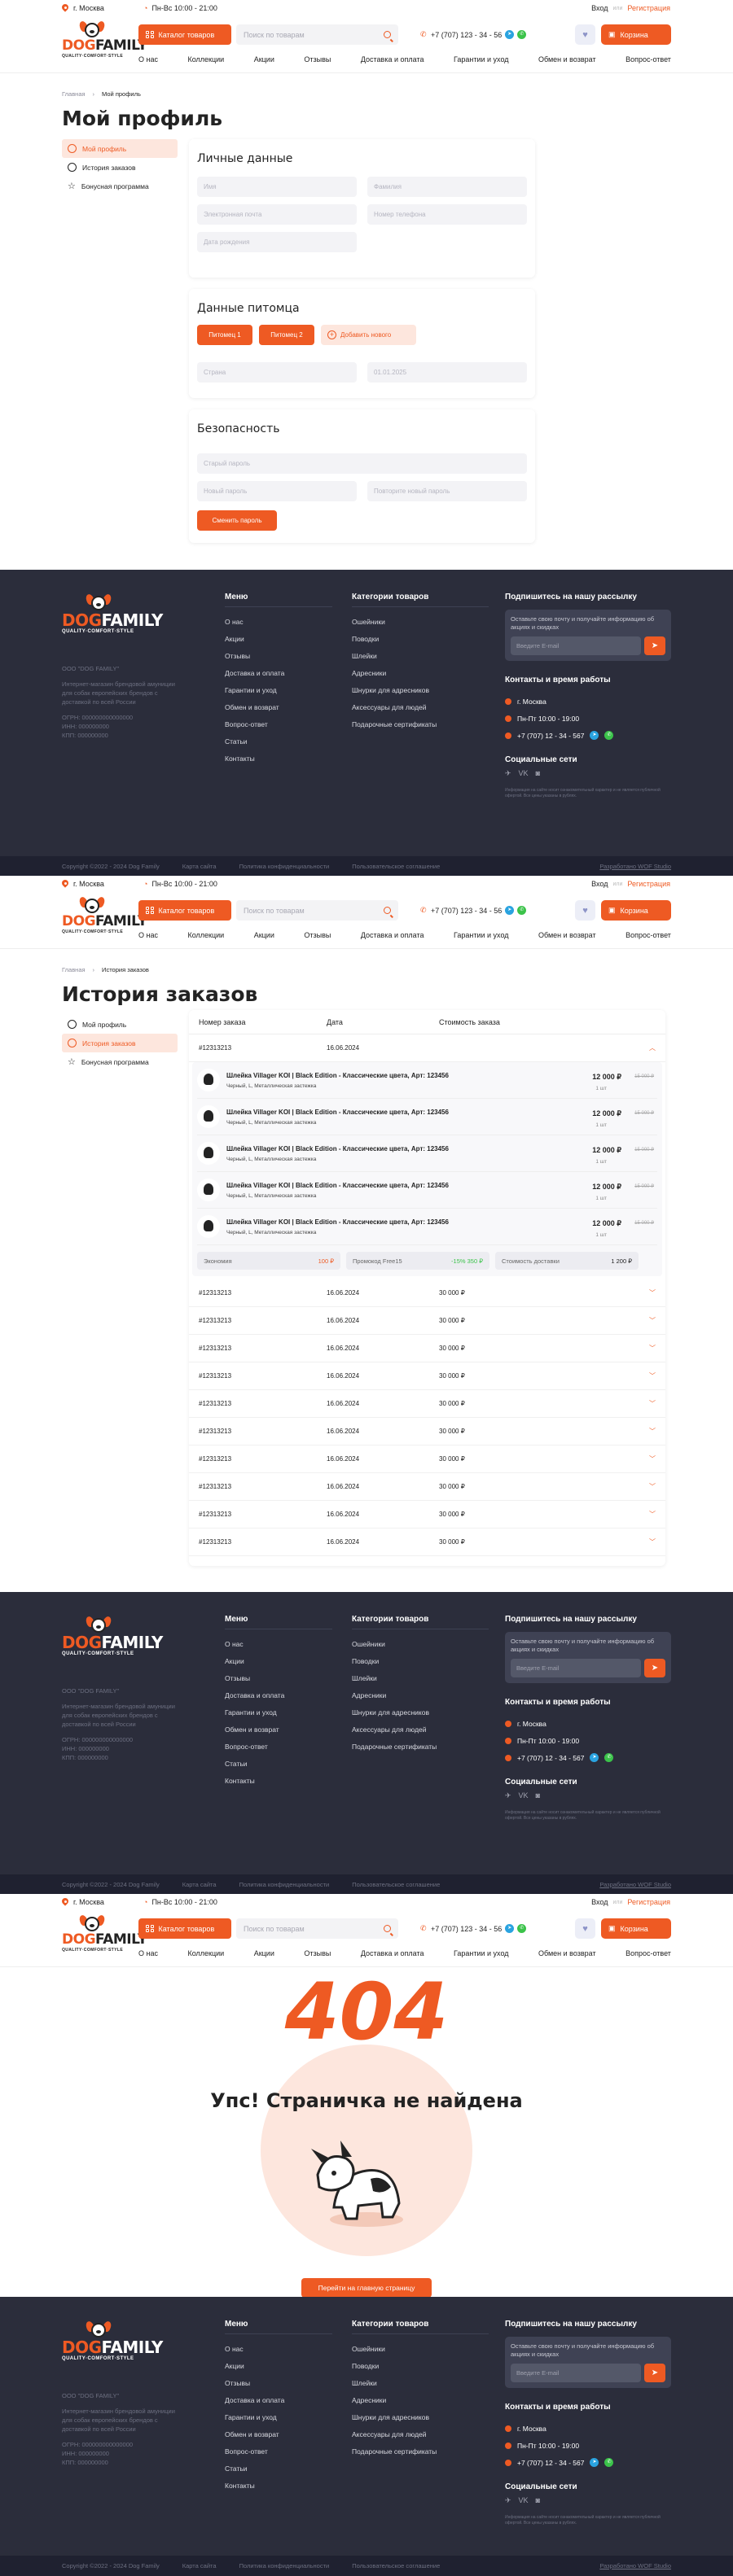  What do you see at coordinates (585, 34) in the screenshot?
I see `favorites-button: ♥` at bounding box center [585, 34].